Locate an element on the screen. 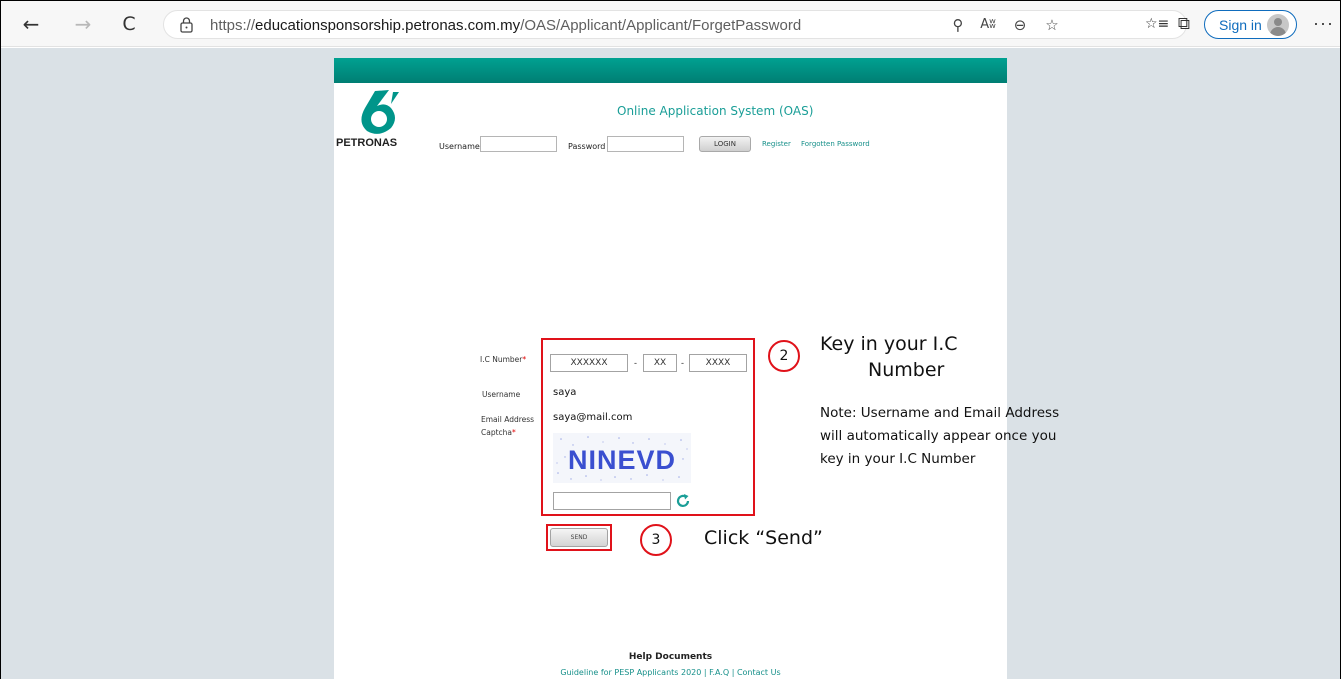  highlight-send-box is located at coordinates (579, 537).